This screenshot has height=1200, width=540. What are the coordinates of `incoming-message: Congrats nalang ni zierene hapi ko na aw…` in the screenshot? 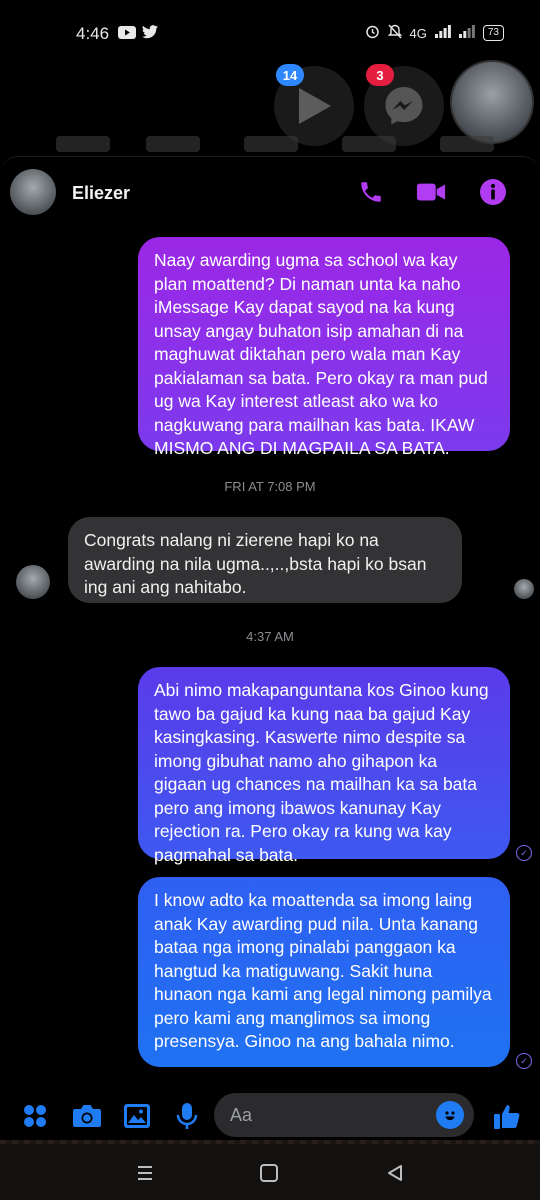 It's located at (265, 560).